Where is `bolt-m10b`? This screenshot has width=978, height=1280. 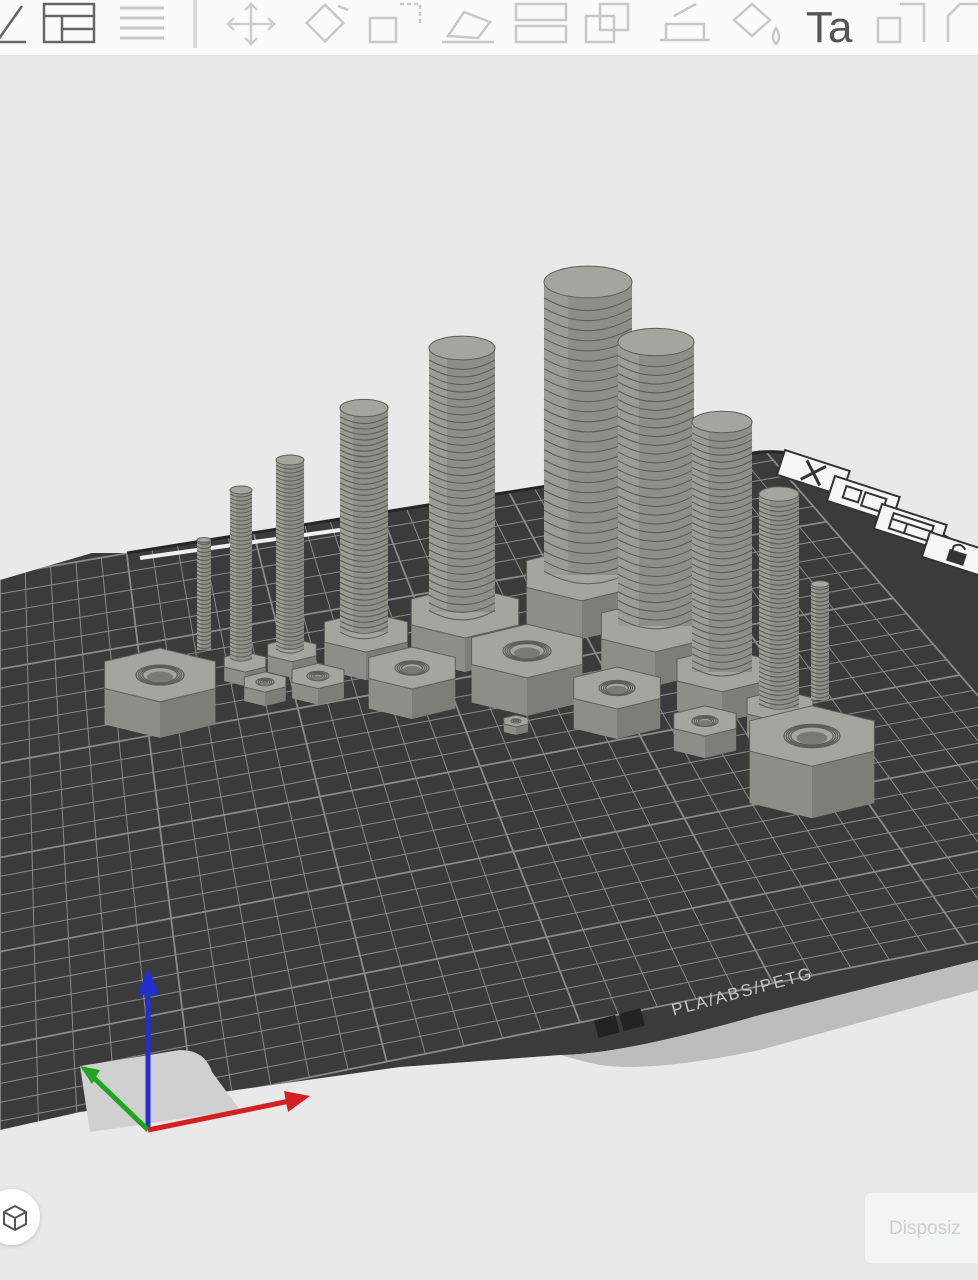
bolt-m10b is located at coordinates (722, 543).